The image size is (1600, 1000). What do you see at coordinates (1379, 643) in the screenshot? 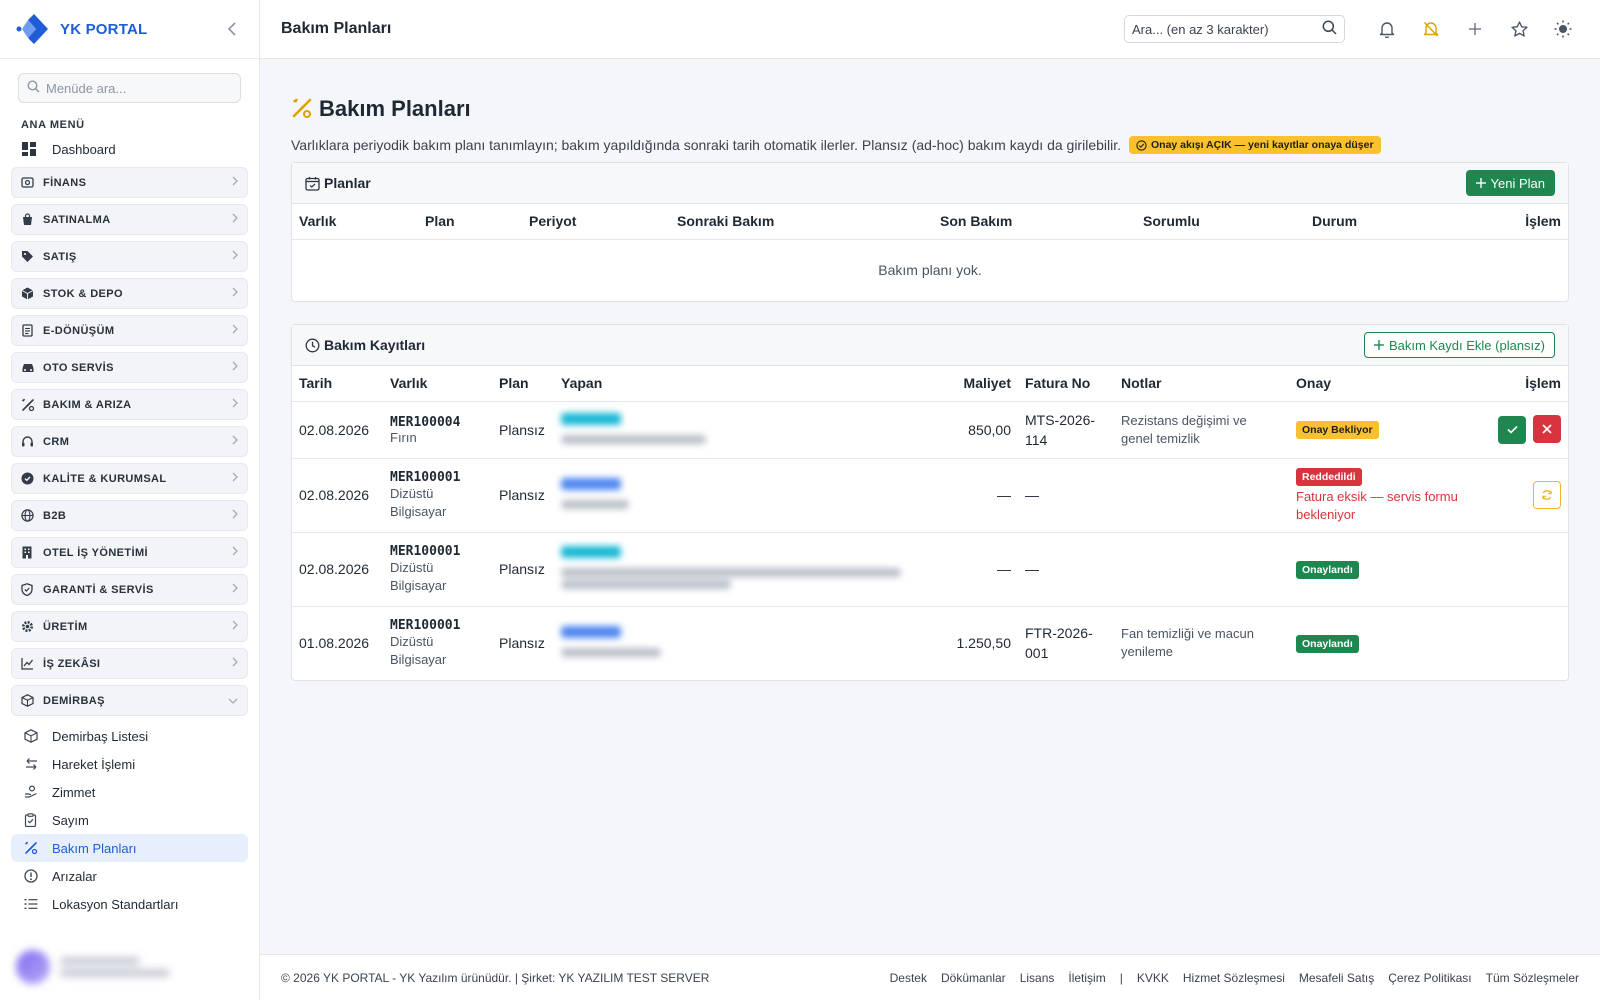
I see `approval-cell: Onaylandı` at bounding box center [1379, 643].